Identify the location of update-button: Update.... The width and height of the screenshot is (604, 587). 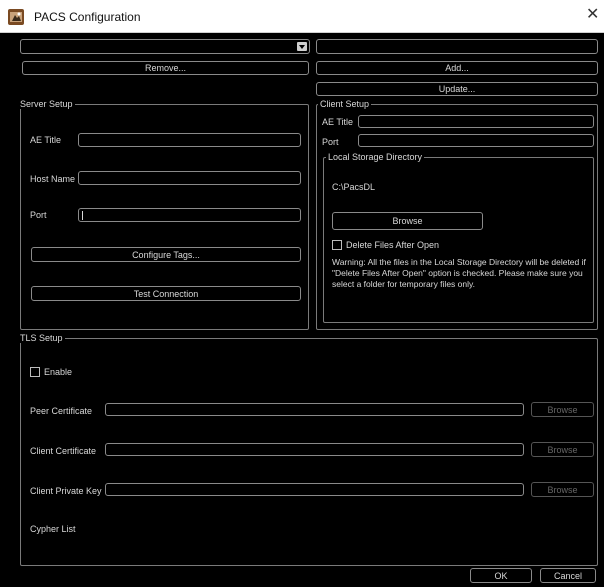
(457, 89).